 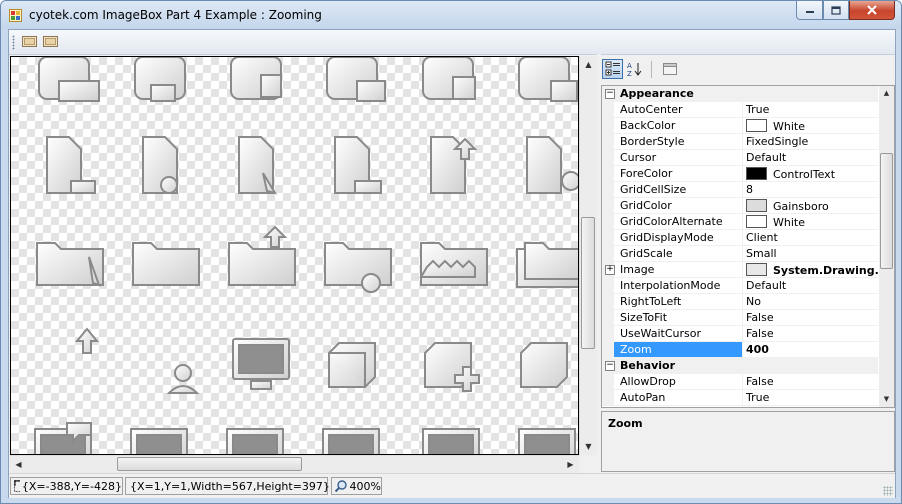 I want to click on document-icon, so click(x=312, y=165).